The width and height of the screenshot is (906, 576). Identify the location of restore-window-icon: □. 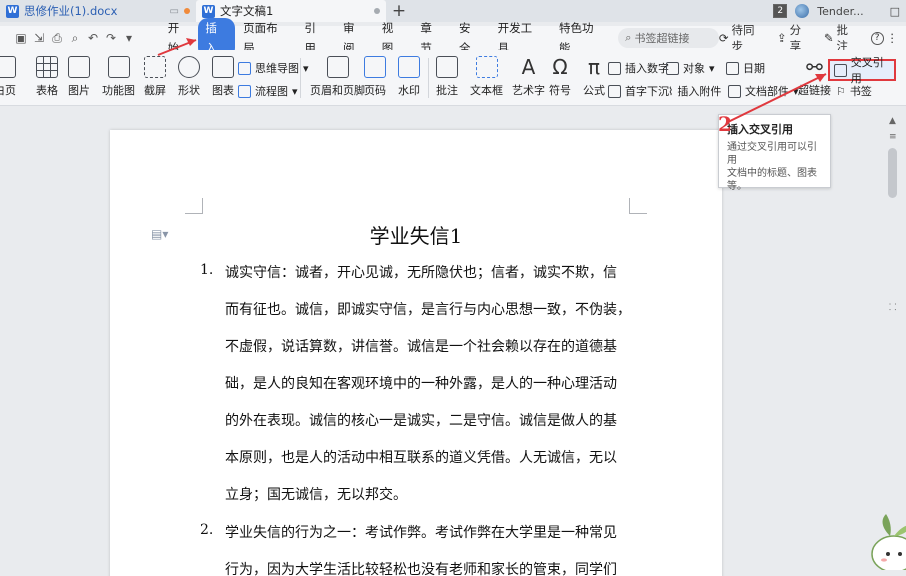
(895, 11).